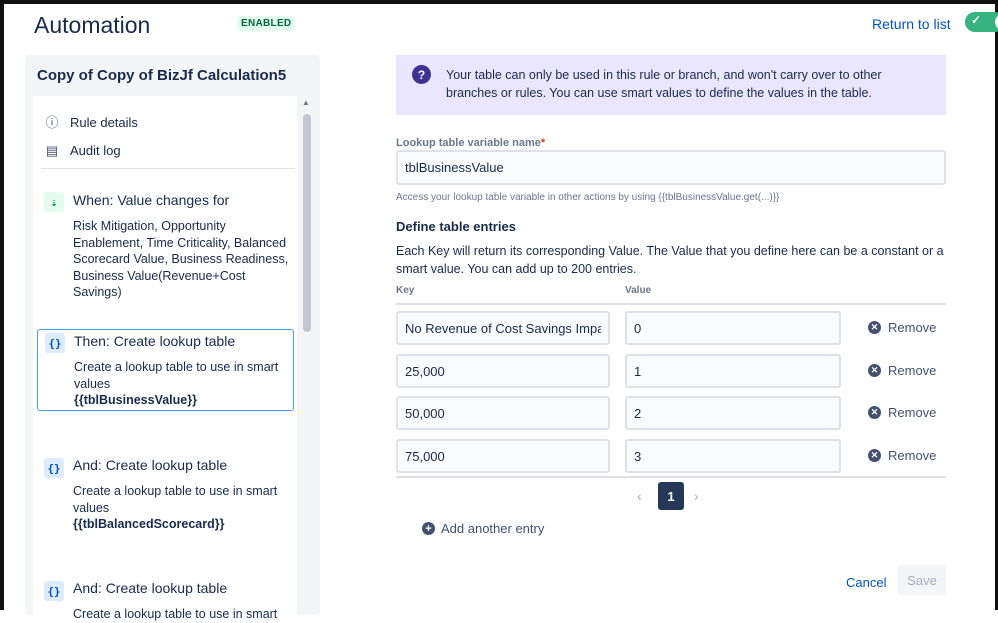 The height and width of the screenshot is (623, 998). What do you see at coordinates (92, 25) in the screenshot?
I see `page-title: Automation` at bounding box center [92, 25].